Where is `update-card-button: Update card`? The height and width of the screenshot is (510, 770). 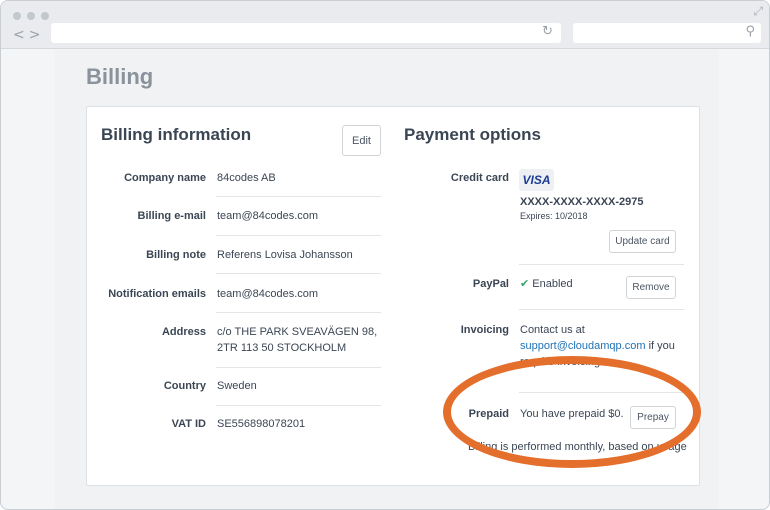
update-card-button: Update card is located at coordinates (642, 241).